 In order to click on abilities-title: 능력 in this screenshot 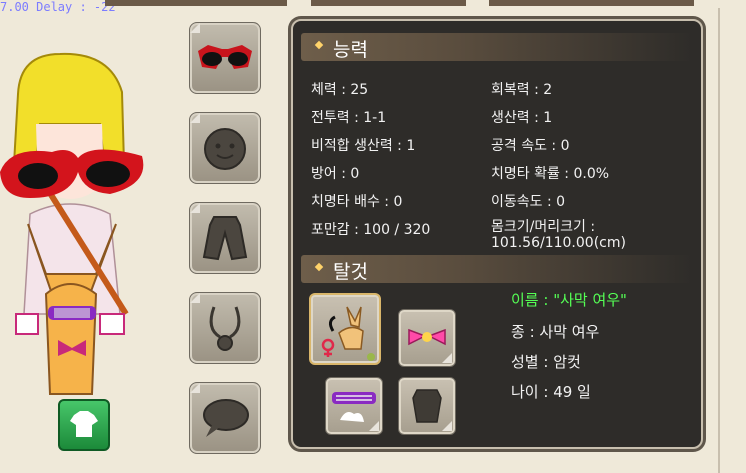, I will do `click(350, 50)`.